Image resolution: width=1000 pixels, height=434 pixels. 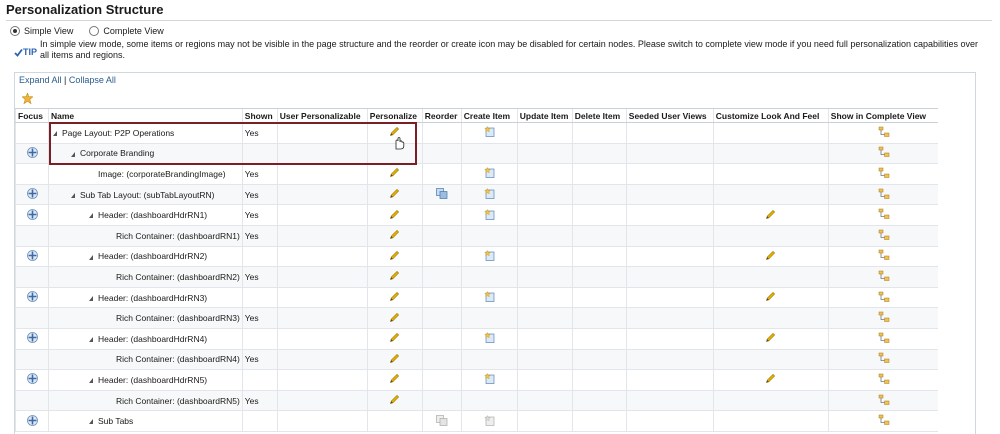 I want to click on column-header-shown: Shown, so click(x=259, y=115).